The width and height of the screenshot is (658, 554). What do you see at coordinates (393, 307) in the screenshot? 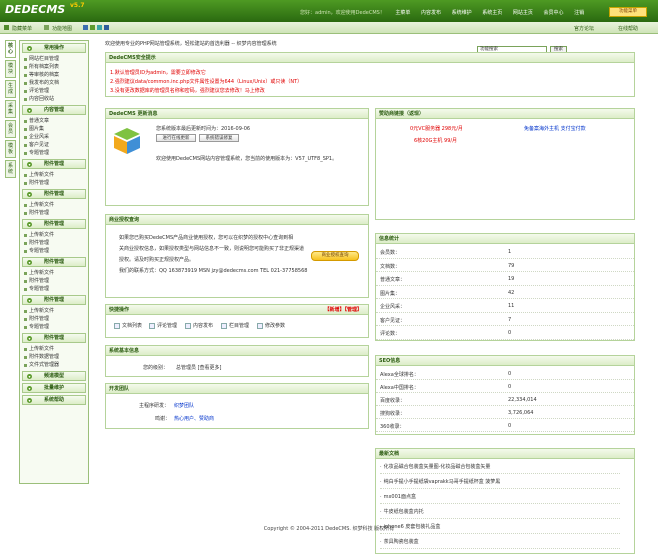
I see `stat-label: 企业风采：` at bounding box center [393, 307].